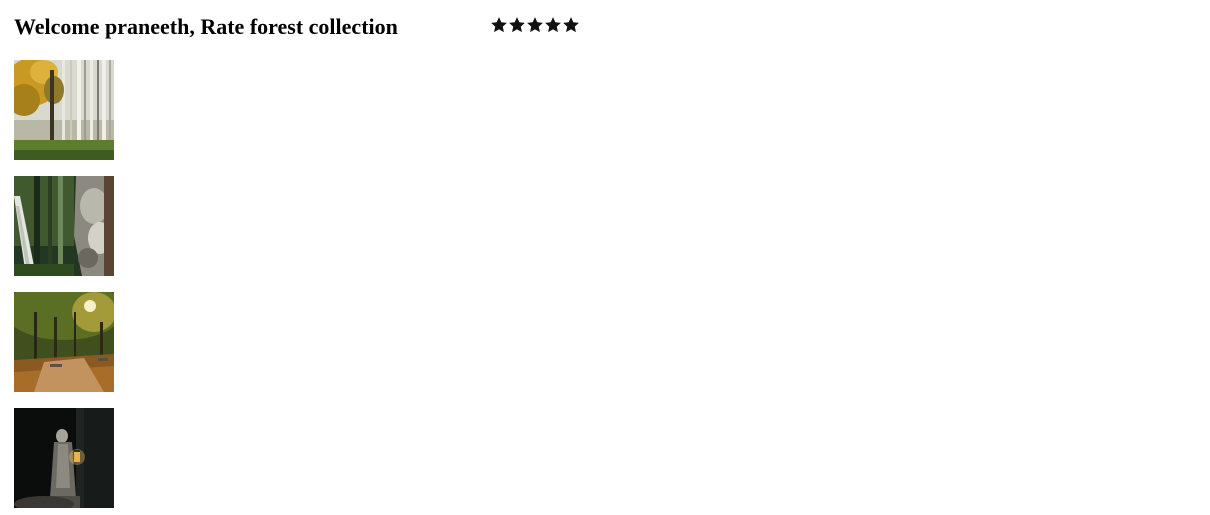 The height and width of the screenshot is (515, 1210). Describe the element at coordinates (64, 110) in the screenshot. I see `forest-autumn-birch-image` at that location.